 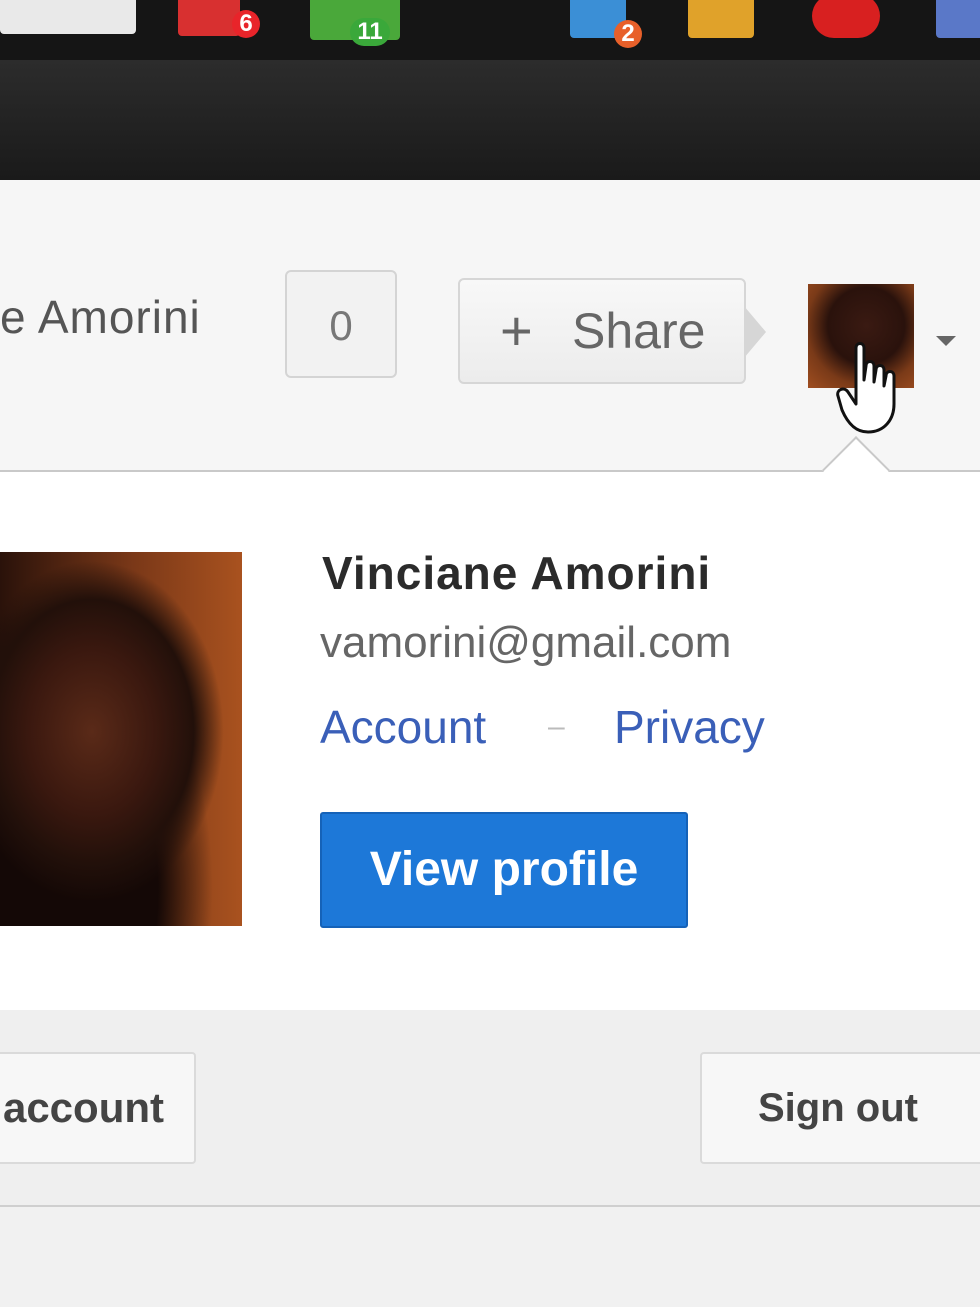 I want to click on google-bar, so click(x=490, y=120).